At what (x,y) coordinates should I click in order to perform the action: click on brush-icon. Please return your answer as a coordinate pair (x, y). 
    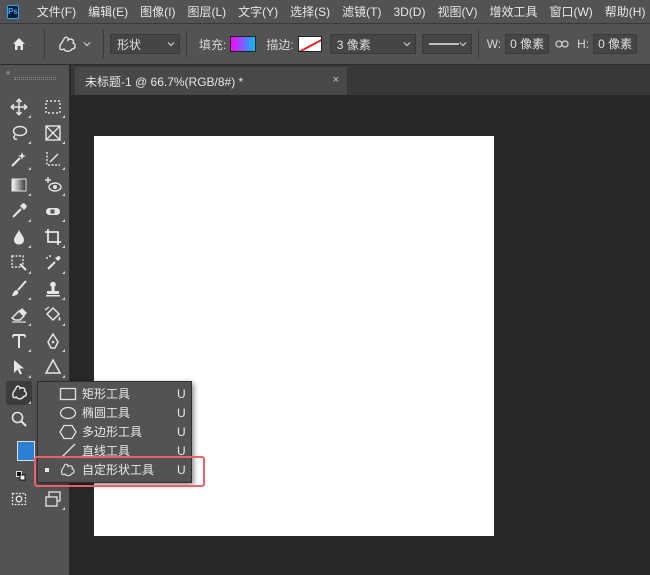
    Looking at the image, I should click on (19, 288).